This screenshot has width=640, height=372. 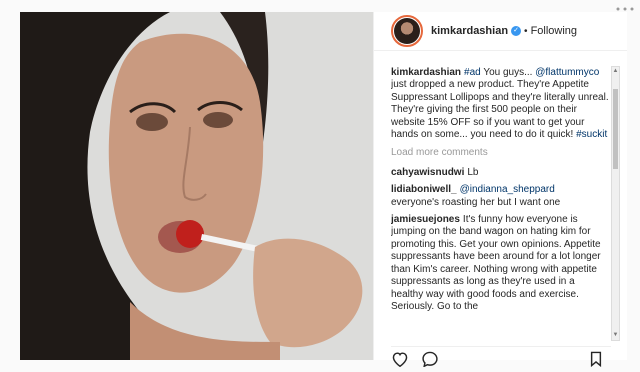 I want to click on comment: cahyawisnudwi Lb, so click(x=500, y=173).